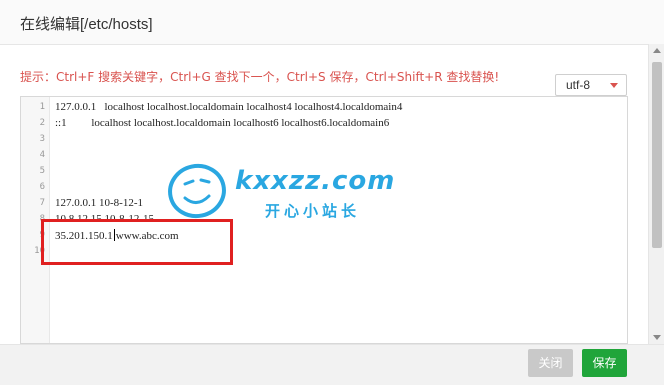 The image size is (664, 385). What do you see at coordinates (315, 181) in the screenshot?
I see `watermark-domain: kxxzz.com` at bounding box center [315, 181].